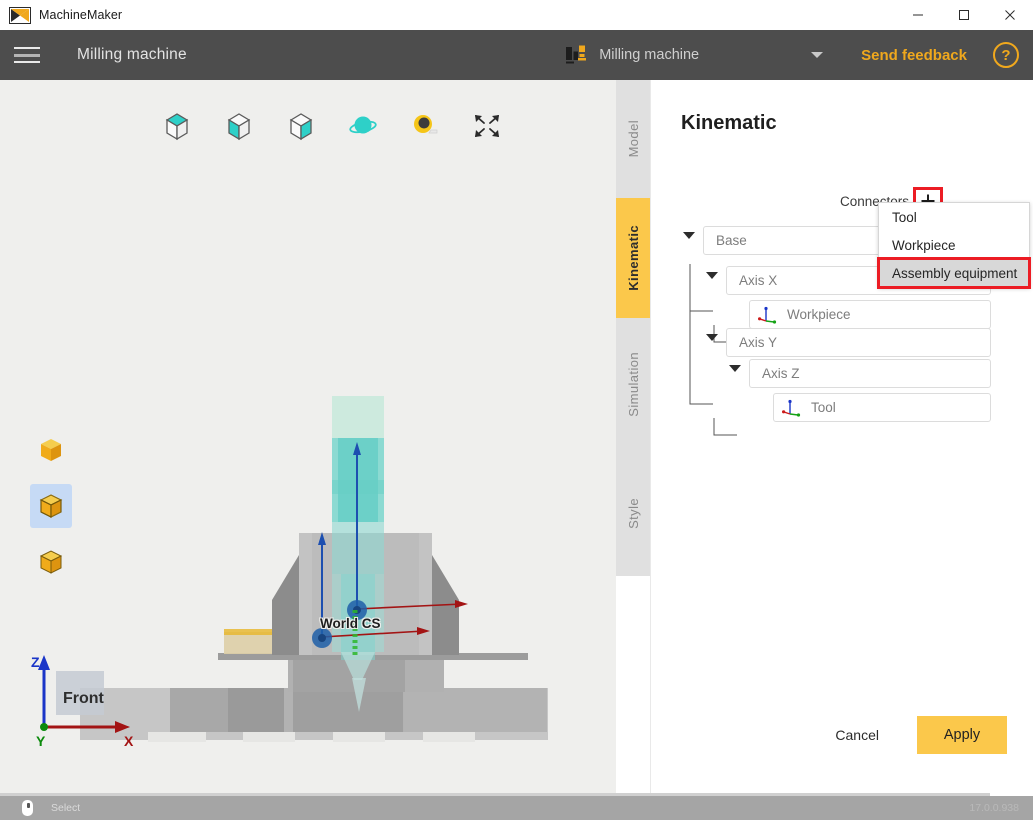  What do you see at coordinates (301, 126) in the screenshot?
I see `view-side-icon` at bounding box center [301, 126].